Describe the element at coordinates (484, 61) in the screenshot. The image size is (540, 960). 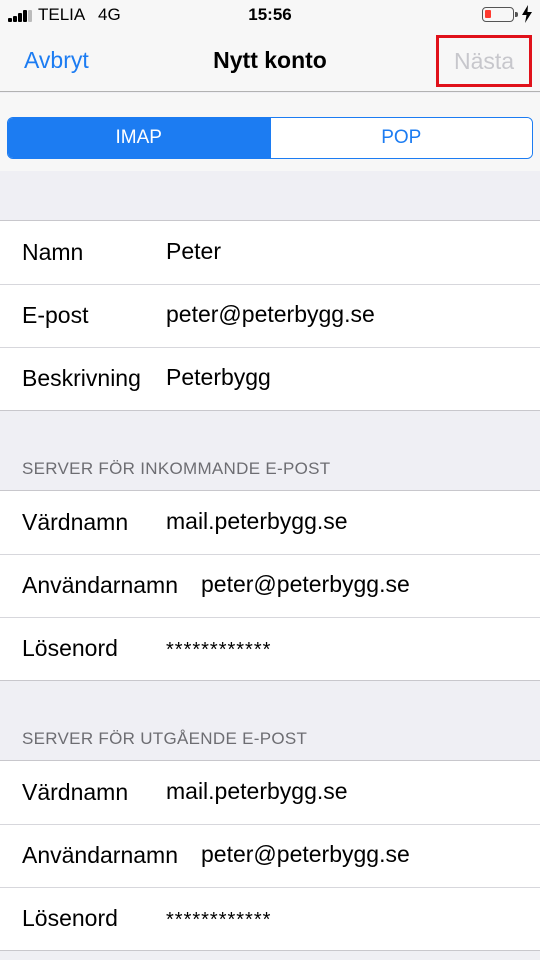
I see `next-button: Nästa` at that location.